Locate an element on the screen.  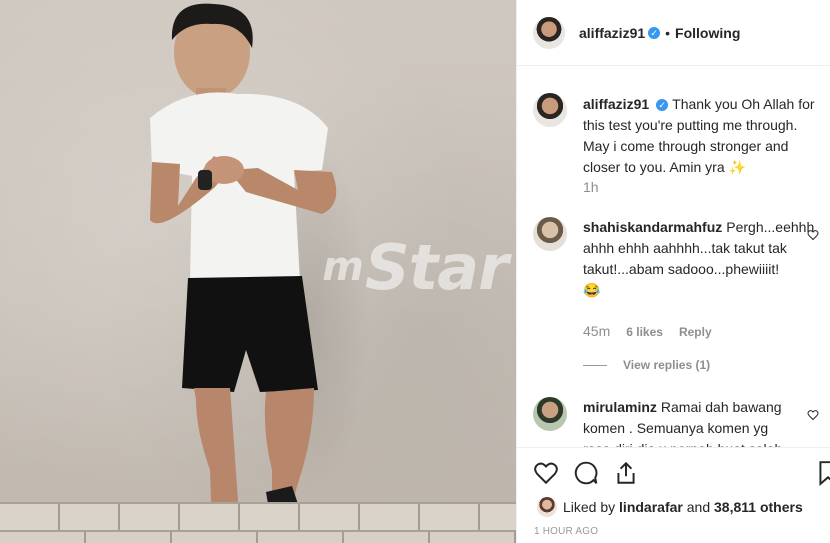
view-replies-button: View replies (1) is located at coordinates (646, 365).